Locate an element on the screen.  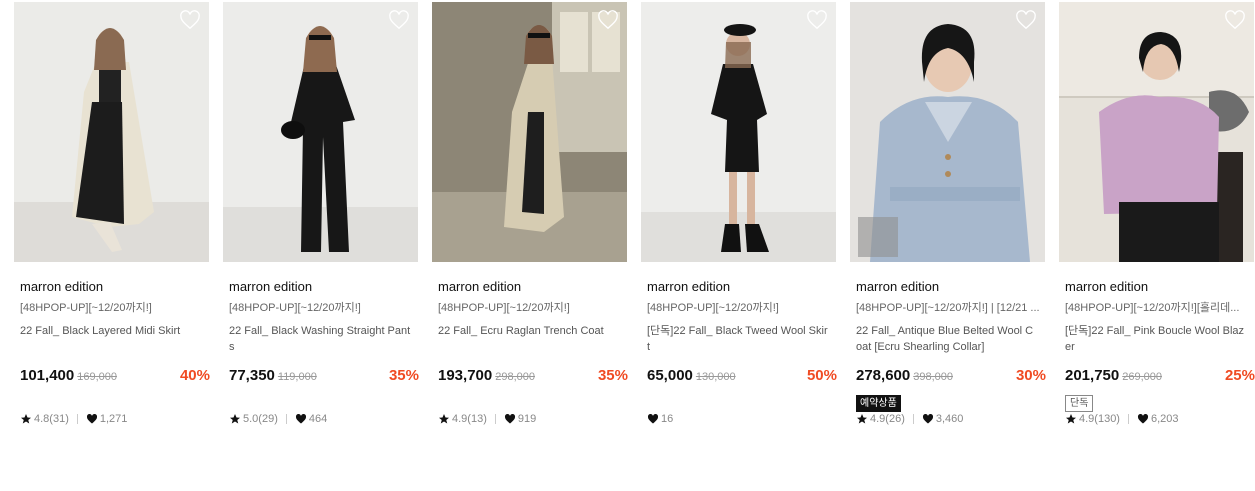
badge-area: 단독 is located at coordinates (1159, 402).